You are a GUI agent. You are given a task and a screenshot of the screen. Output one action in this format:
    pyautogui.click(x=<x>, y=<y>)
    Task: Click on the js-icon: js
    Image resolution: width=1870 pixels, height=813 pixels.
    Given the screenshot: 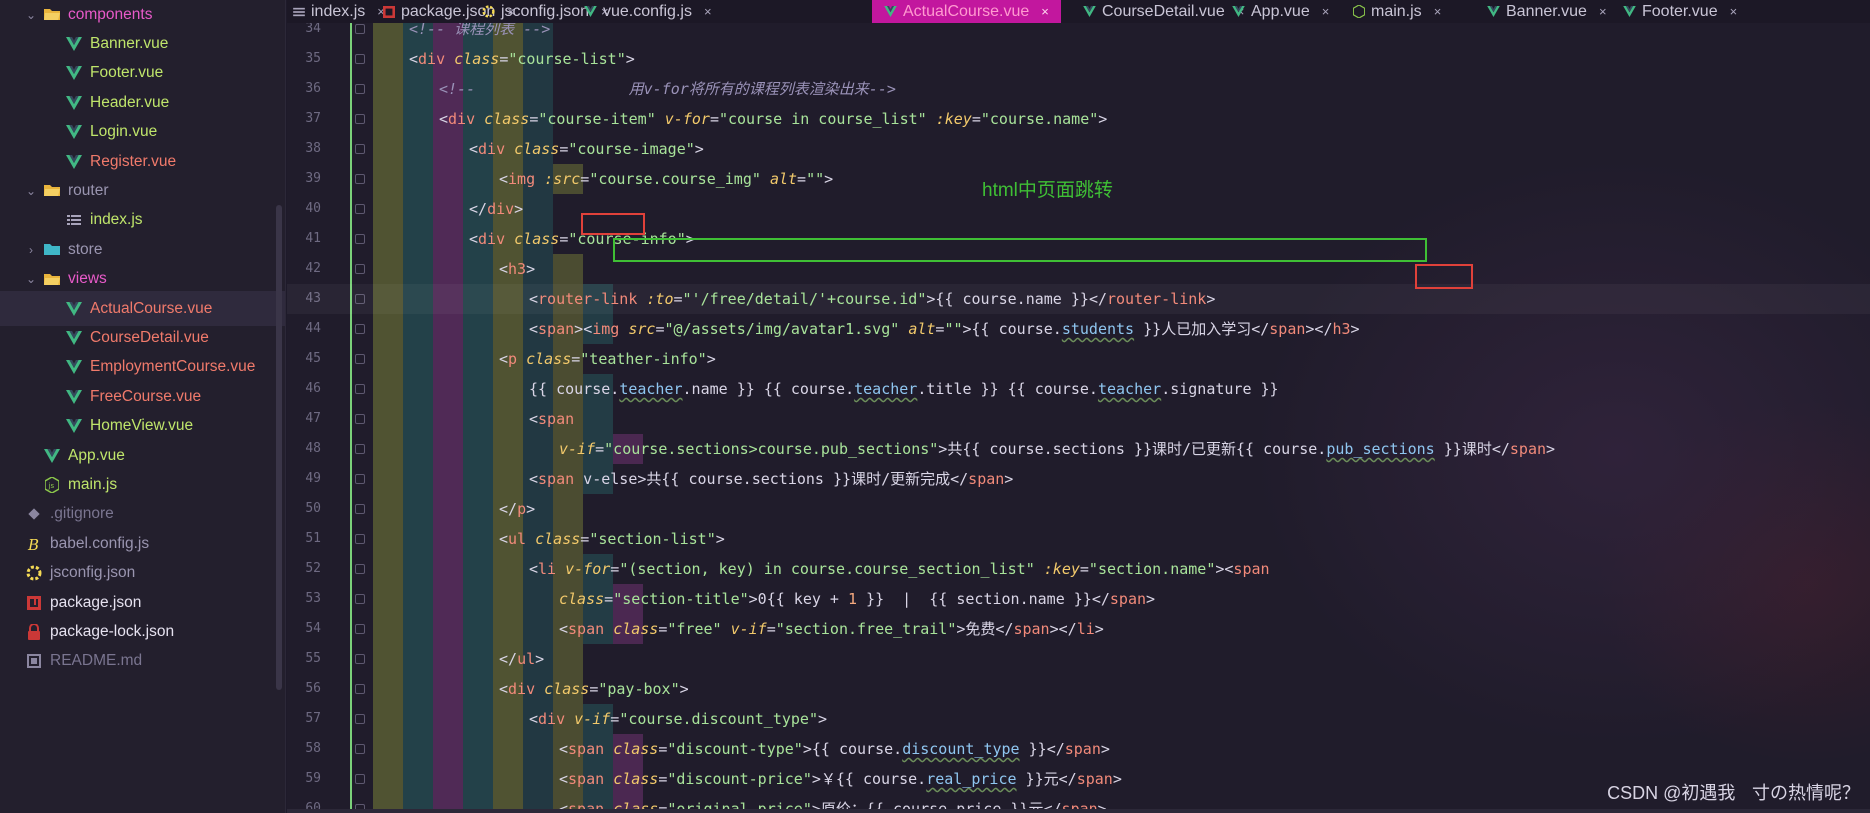 What is the action you would take?
    pyautogui.click(x=52, y=484)
    